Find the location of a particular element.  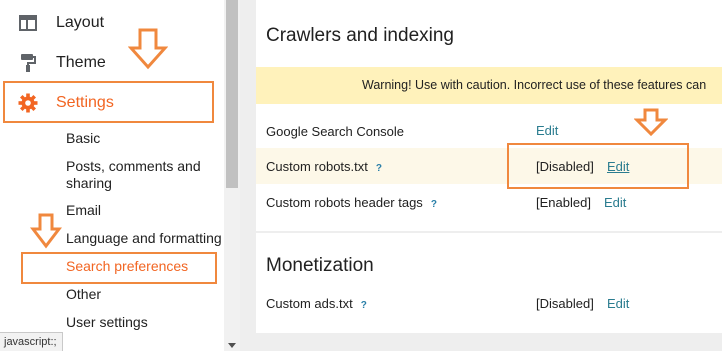

sidebar-scrollbar is located at coordinates (232, 175).